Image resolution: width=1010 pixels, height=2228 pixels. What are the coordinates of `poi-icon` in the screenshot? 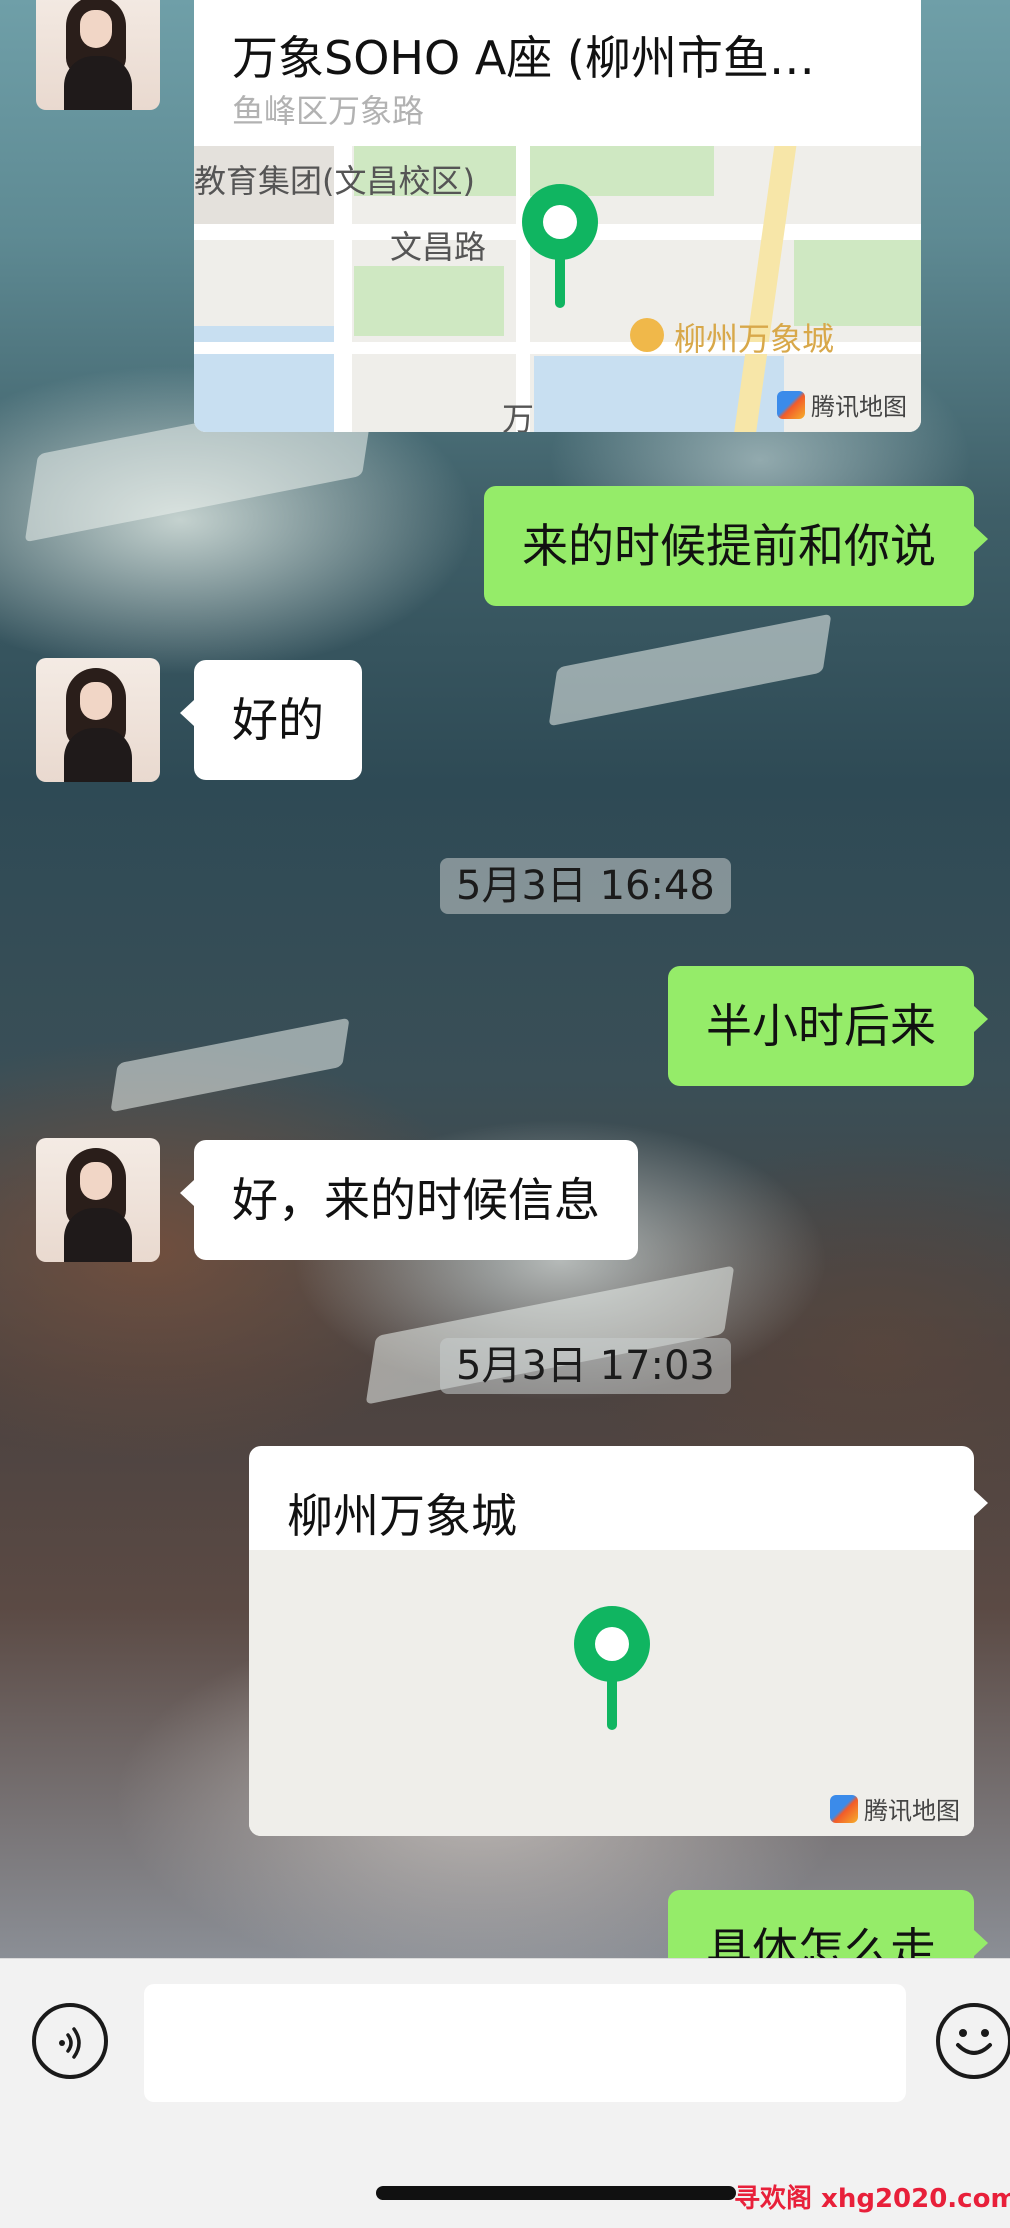 It's located at (647, 335).